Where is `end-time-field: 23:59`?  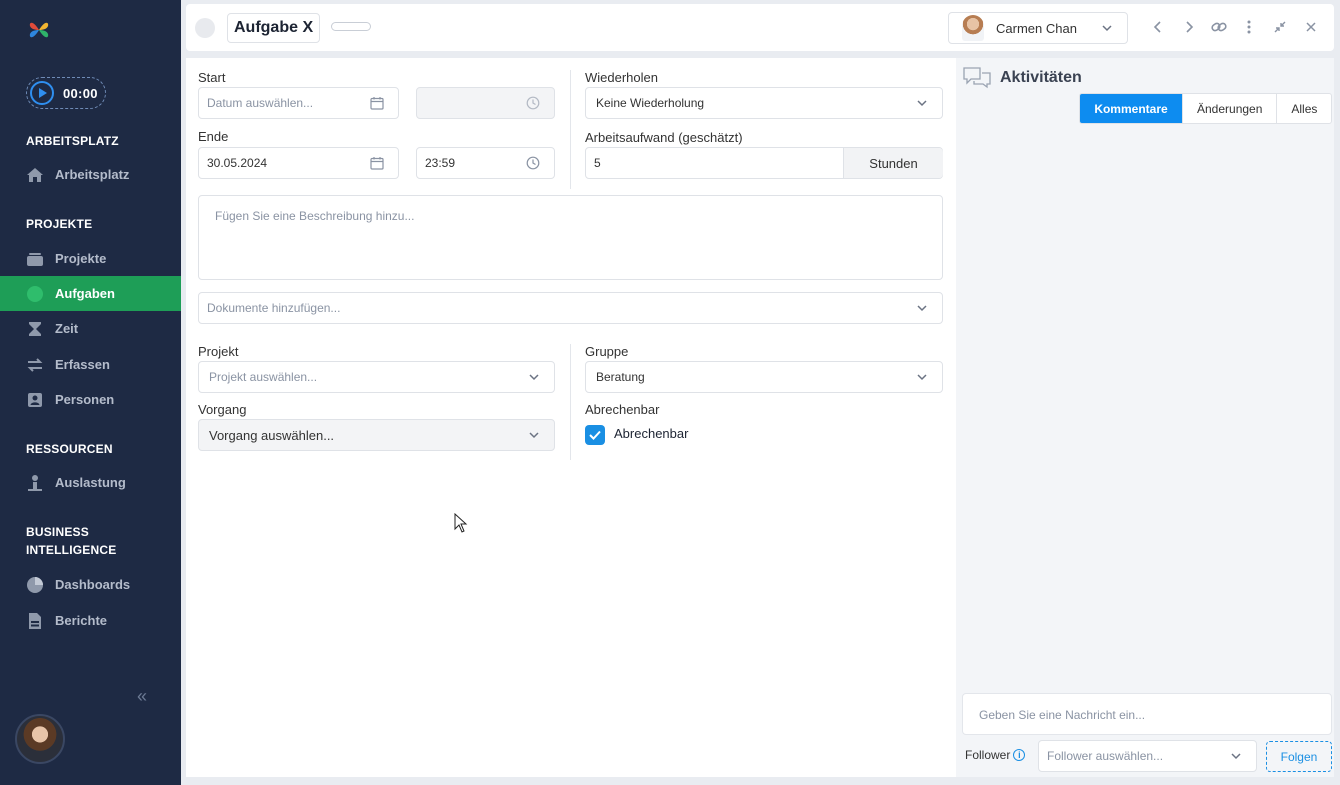 end-time-field: 23:59 is located at coordinates (485, 163).